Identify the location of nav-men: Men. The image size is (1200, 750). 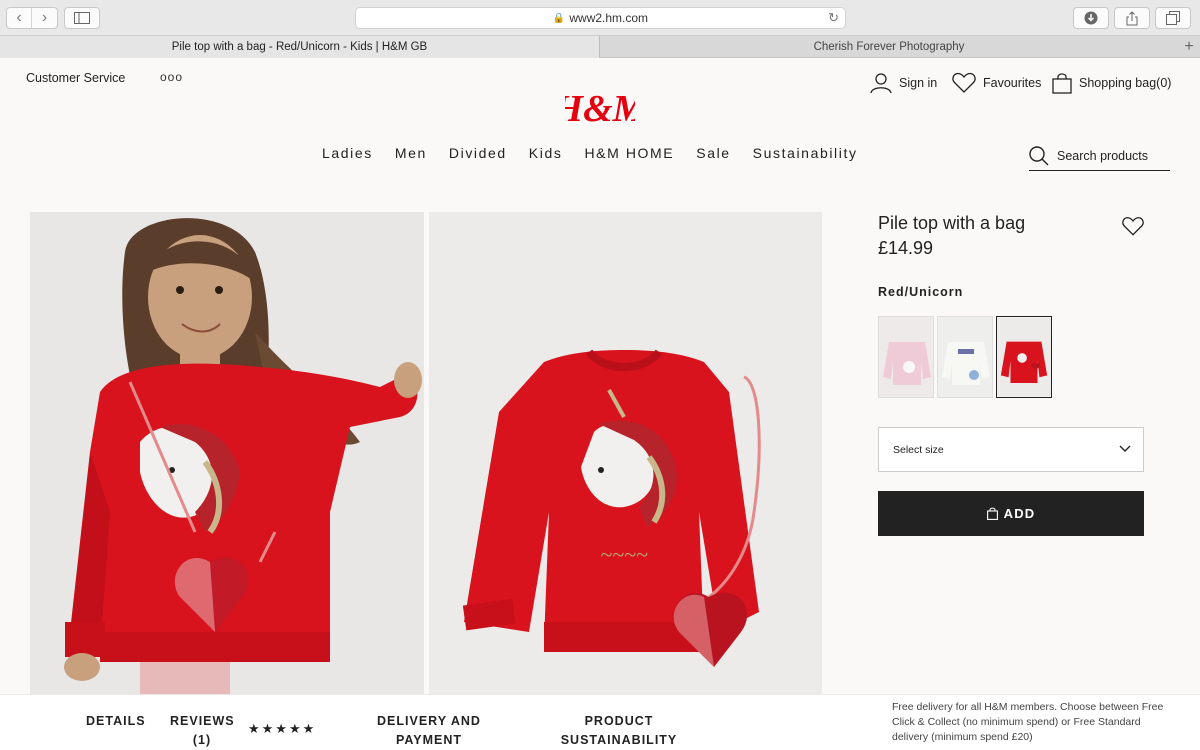
(411, 153).